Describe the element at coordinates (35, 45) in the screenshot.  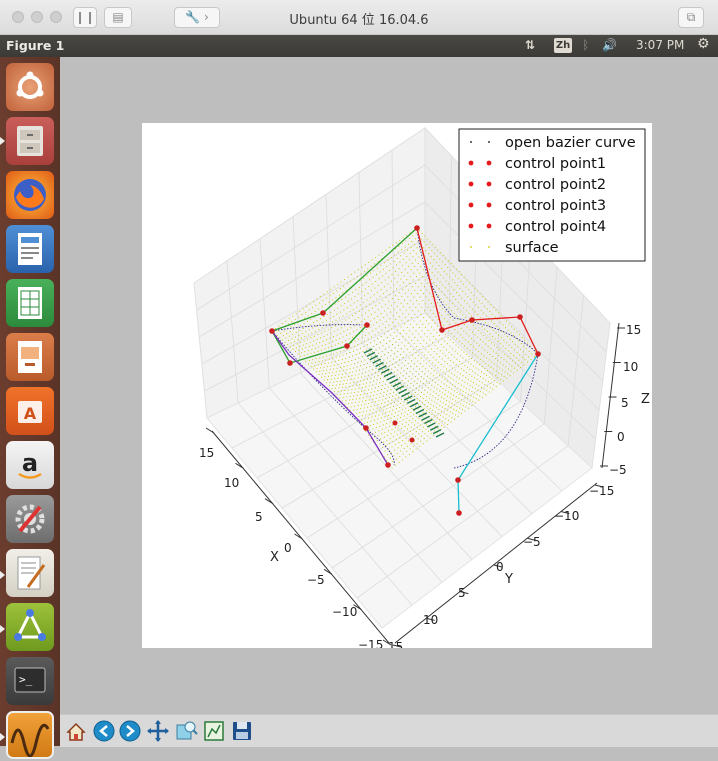
I see `app-name: Figure 1` at that location.